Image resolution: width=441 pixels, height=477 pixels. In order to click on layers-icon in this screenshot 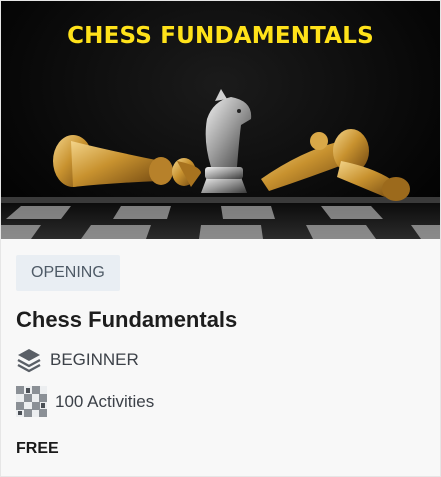, I will do `click(29, 361)`.